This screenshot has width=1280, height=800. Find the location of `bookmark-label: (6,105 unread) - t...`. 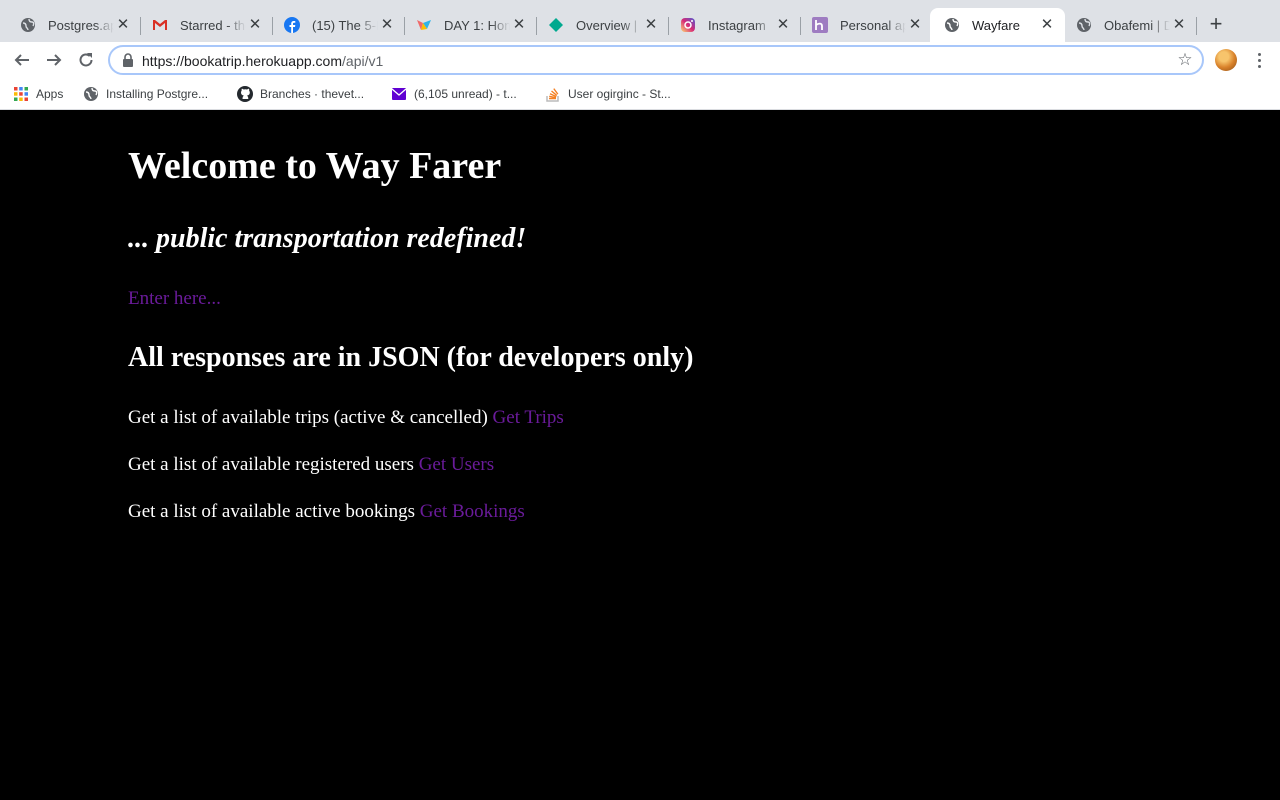

bookmark-label: (6,105 unread) - t... is located at coordinates (465, 94).